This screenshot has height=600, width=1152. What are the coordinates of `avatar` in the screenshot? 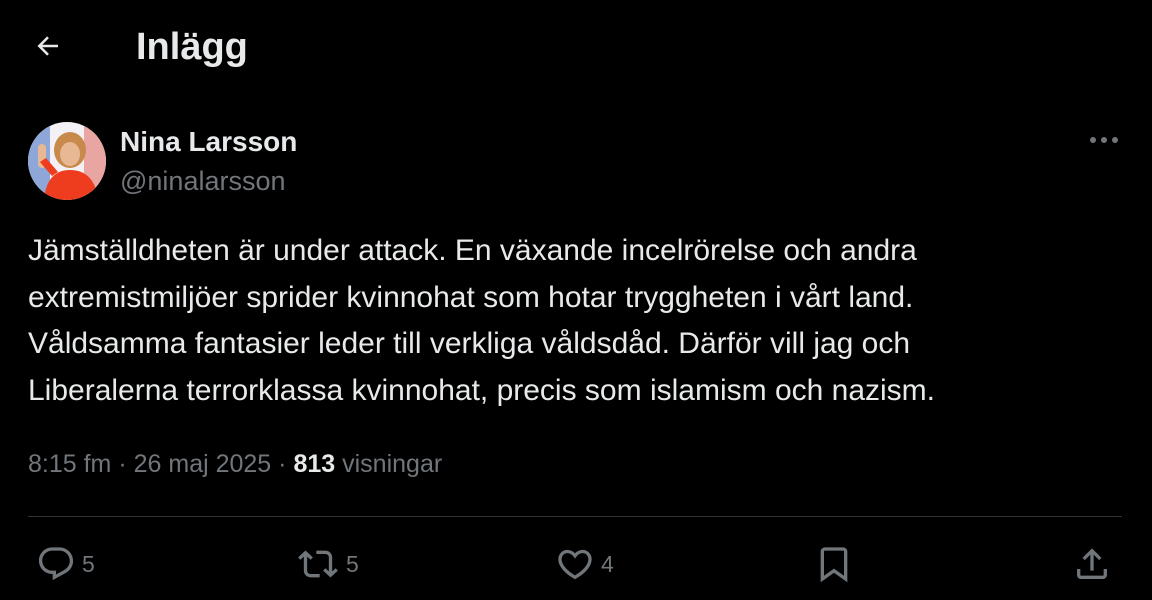 It's located at (67, 161).